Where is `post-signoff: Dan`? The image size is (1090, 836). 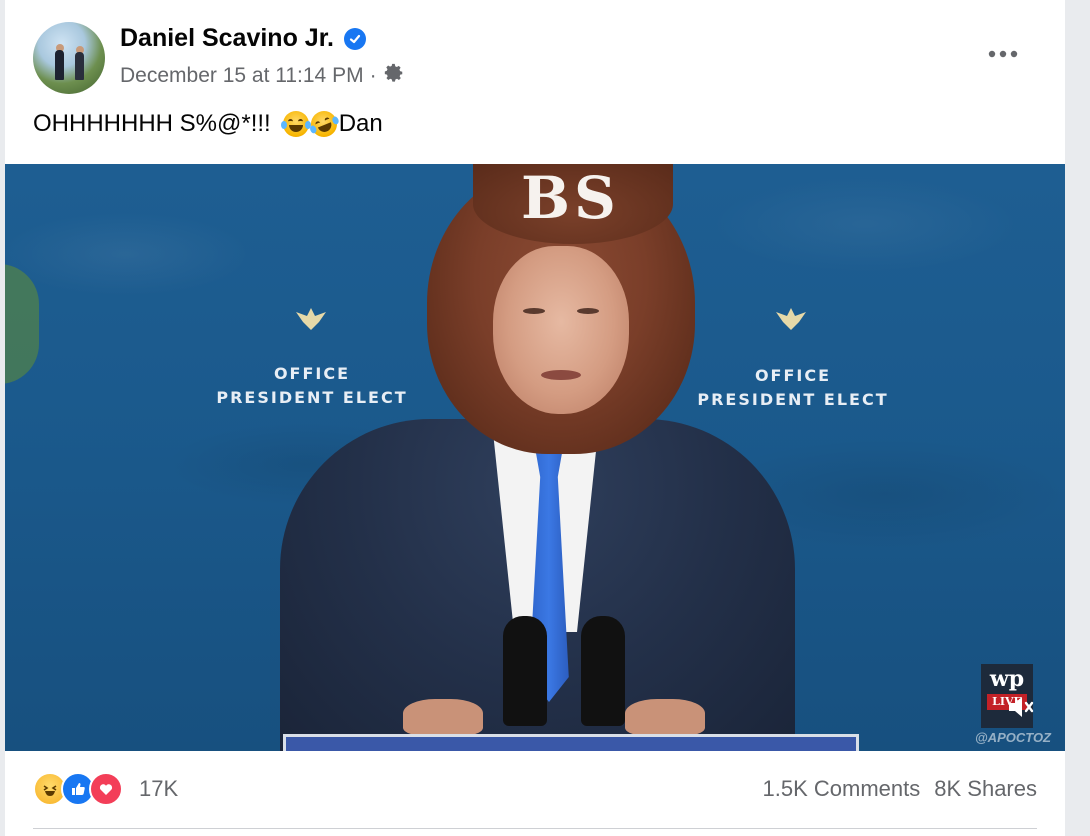
post-signoff: Dan is located at coordinates (360, 123).